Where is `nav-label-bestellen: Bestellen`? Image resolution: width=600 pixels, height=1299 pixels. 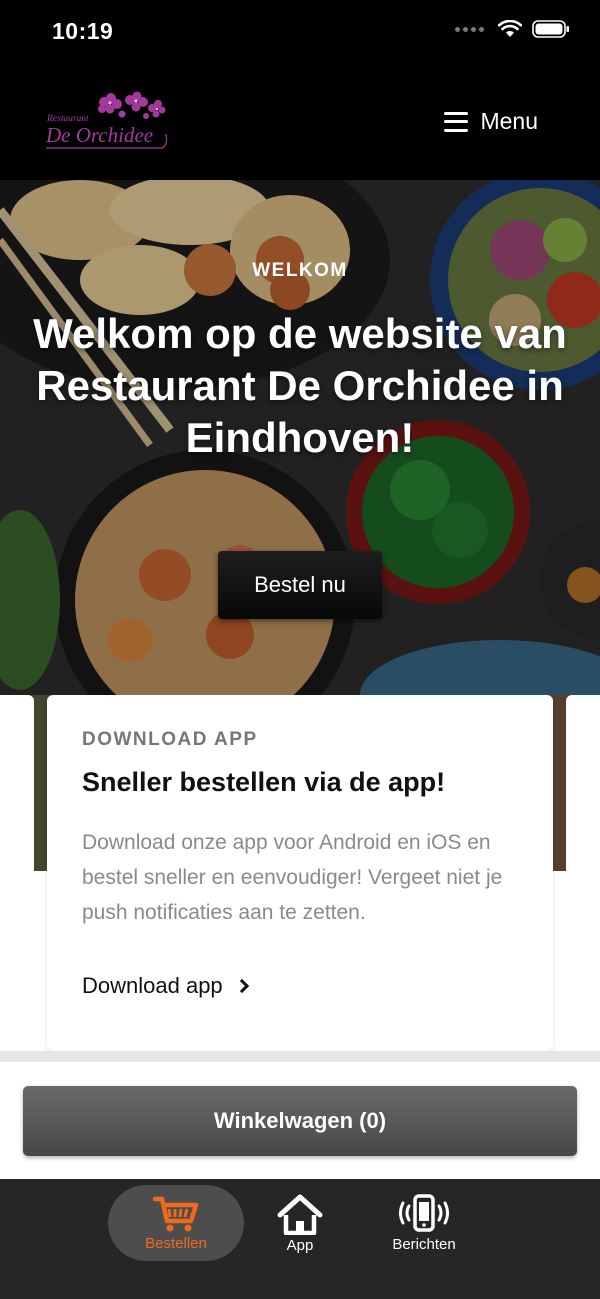
nav-label-bestellen: Bestellen is located at coordinates (176, 1243).